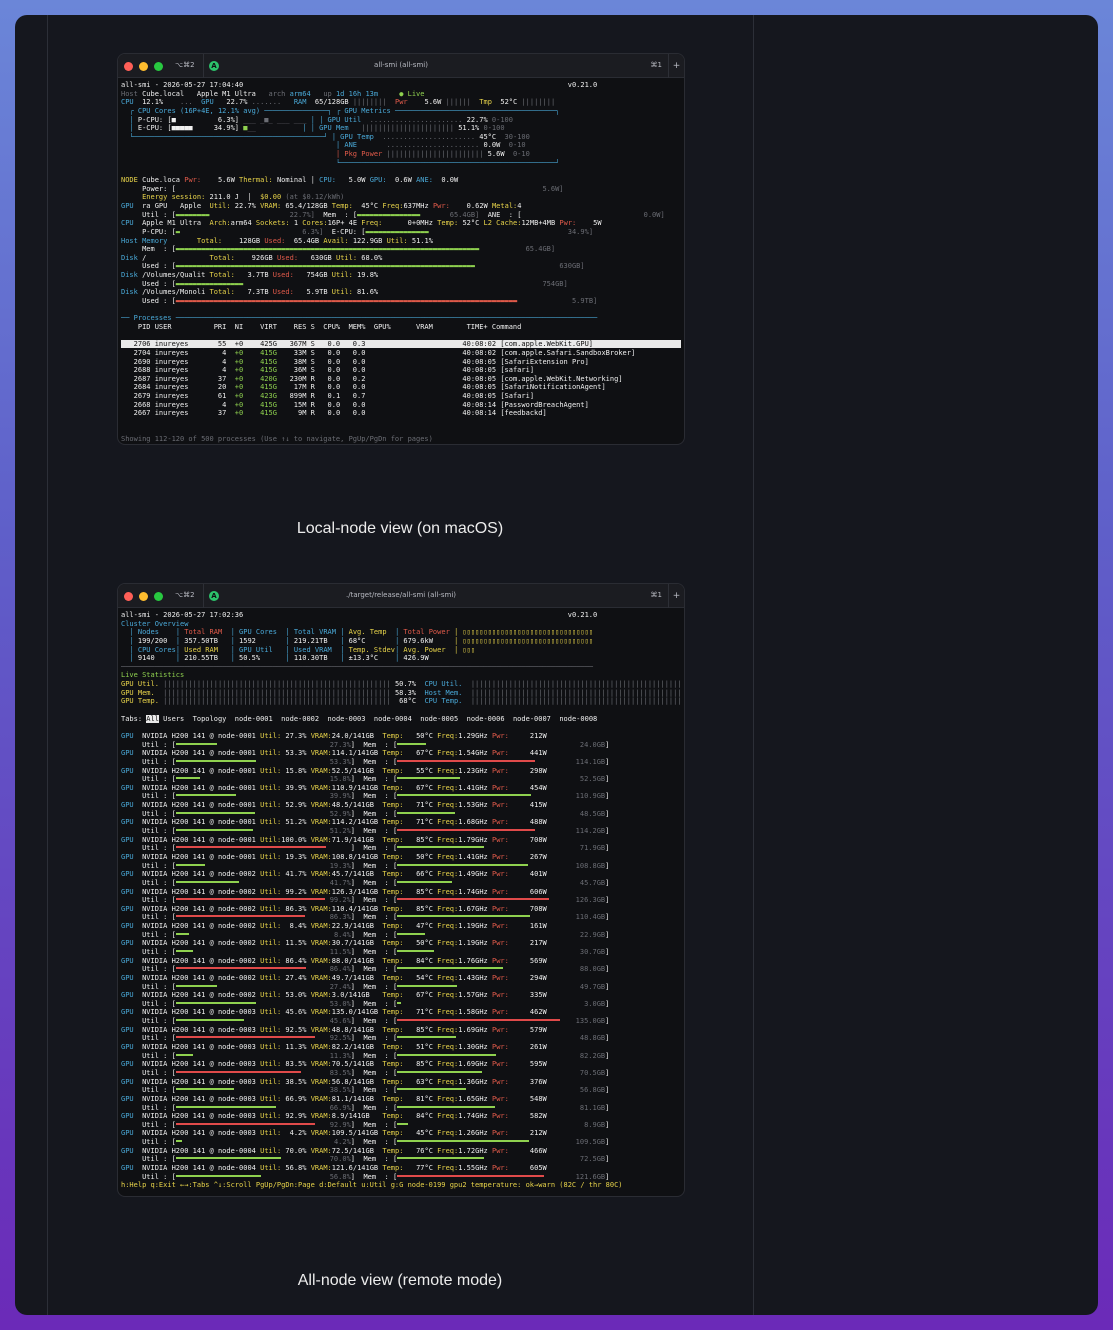 The width and height of the screenshot is (1113, 1330). What do you see at coordinates (590, 1021) in the screenshot?
I see `mem-bar-value: 135.0GB` at bounding box center [590, 1021].